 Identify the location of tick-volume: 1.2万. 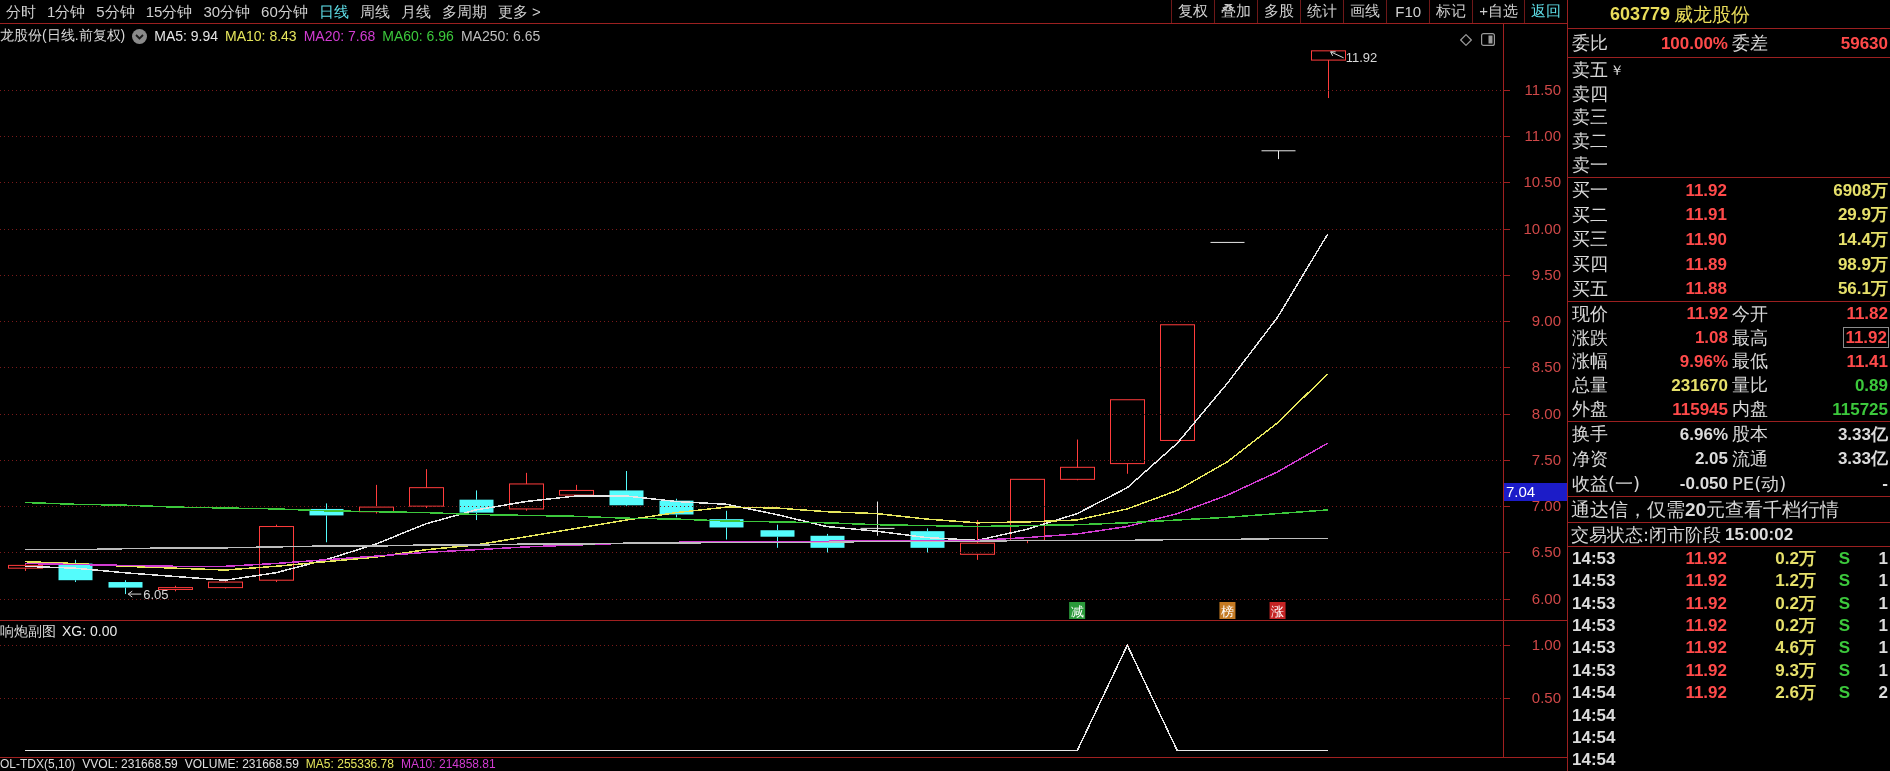
(1795, 581).